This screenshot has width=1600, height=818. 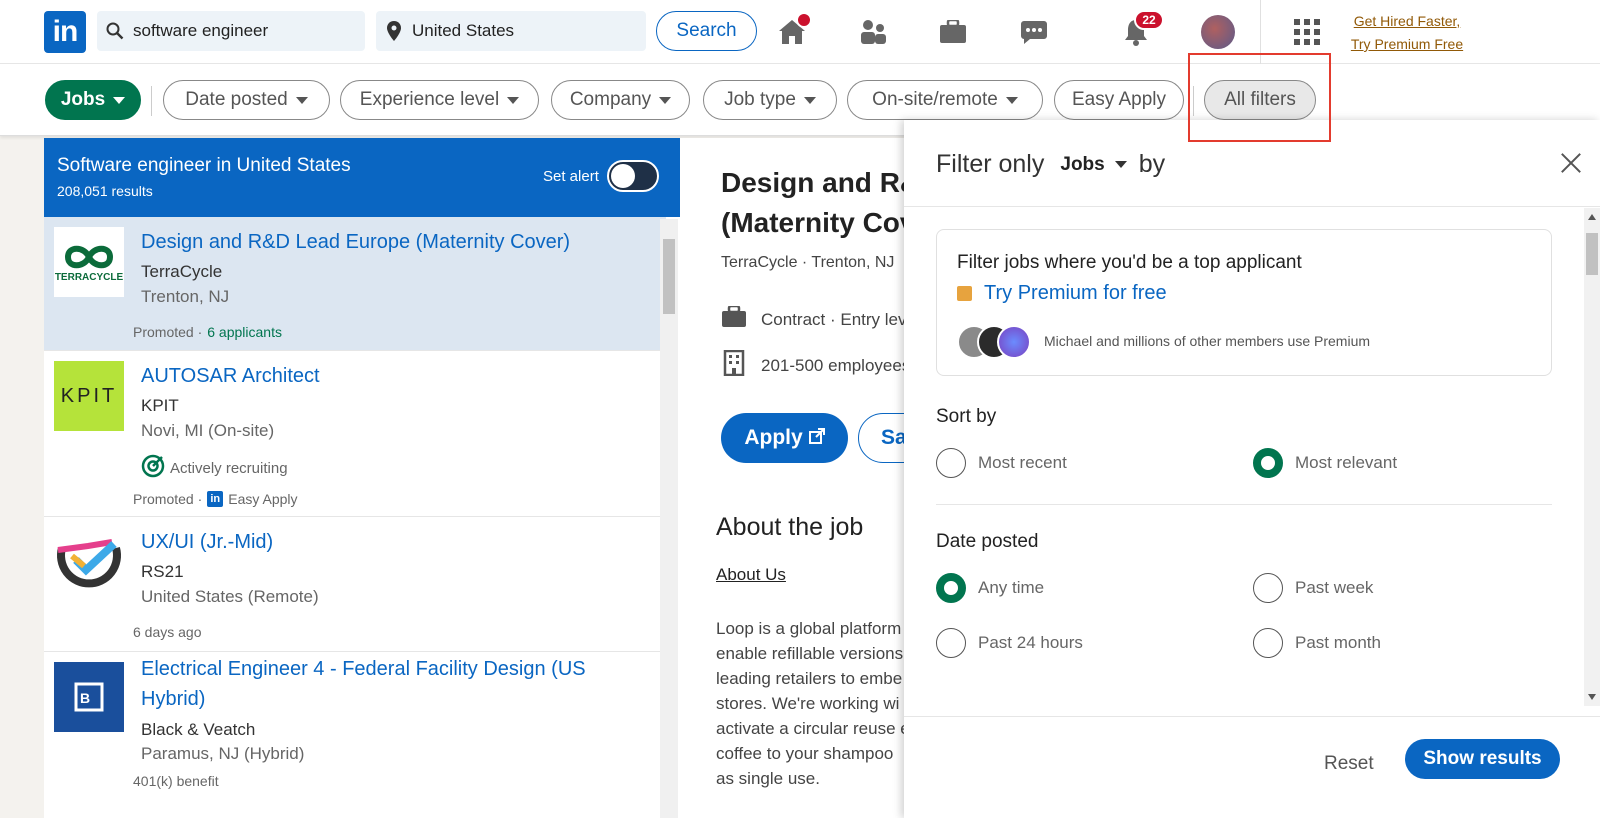 What do you see at coordinates (185, 296) in the screenshot?
I see `job-location: Trenton, NJ` at bounding box center [185, 296].